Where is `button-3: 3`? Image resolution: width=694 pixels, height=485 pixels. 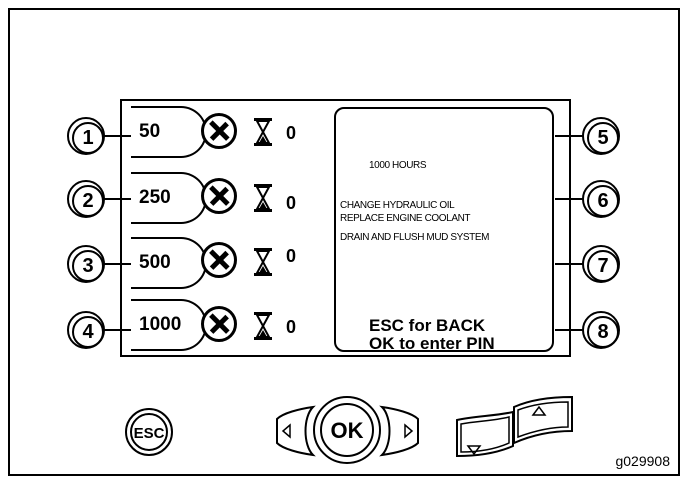
button-3: 3 is located at coordinates (86, 264).